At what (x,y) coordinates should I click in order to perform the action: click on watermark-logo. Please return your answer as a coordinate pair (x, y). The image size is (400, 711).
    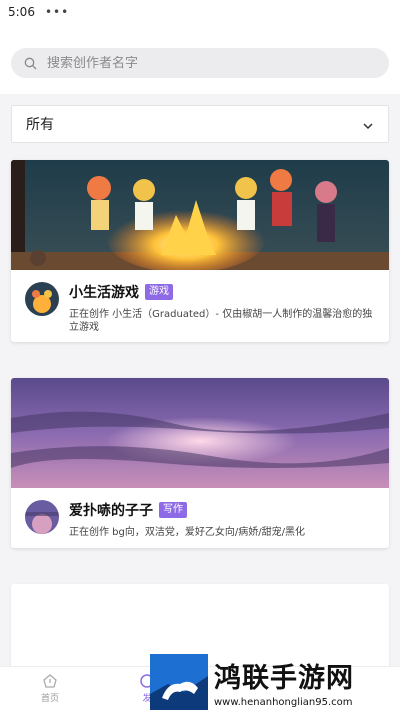
    Looking at the image, I should click on (179, 681).